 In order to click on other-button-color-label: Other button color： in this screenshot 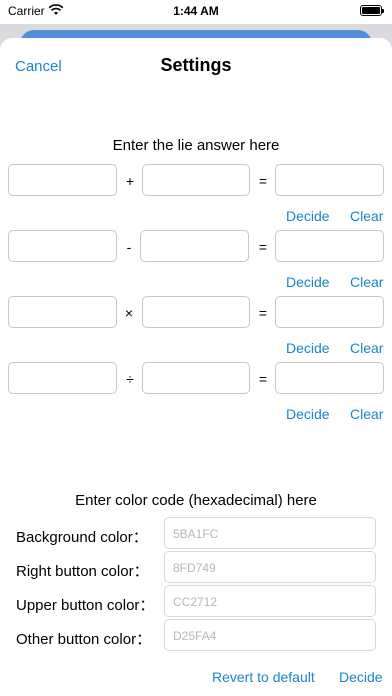, I will do `click(84, 639)`.